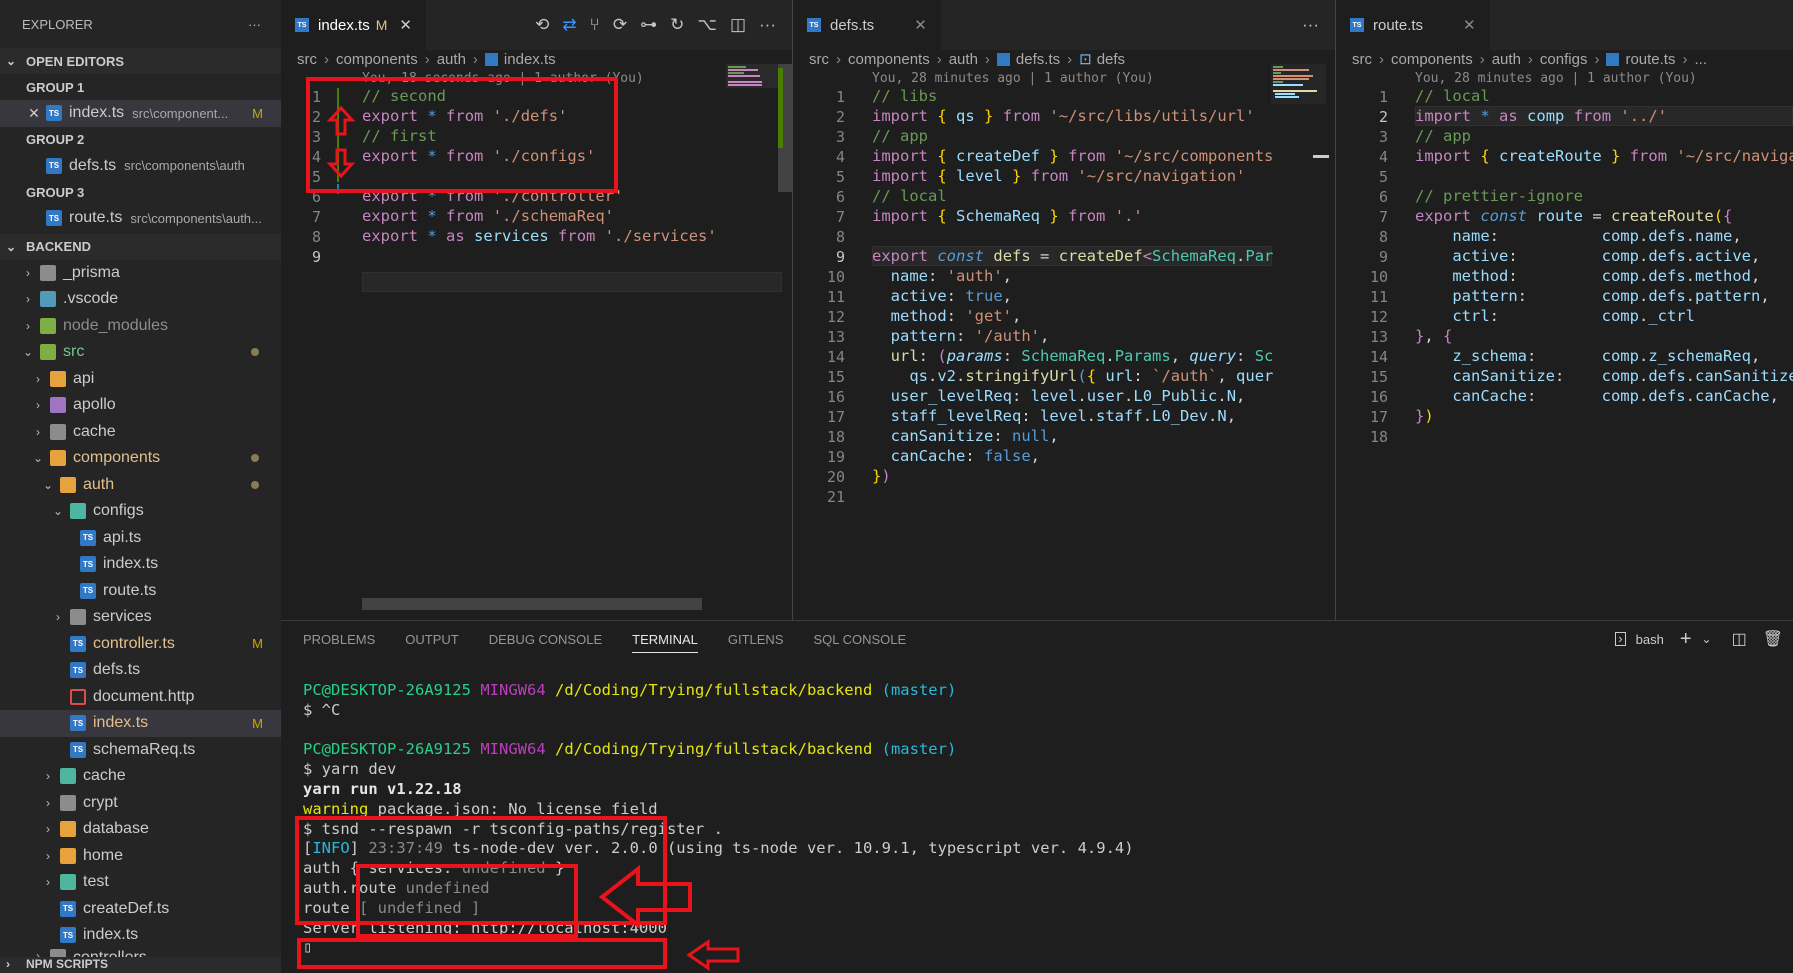 The width and height of the screenshot is (1793, 973). I want to click on tab-gitlens: GITLENS, so click(756, 639).